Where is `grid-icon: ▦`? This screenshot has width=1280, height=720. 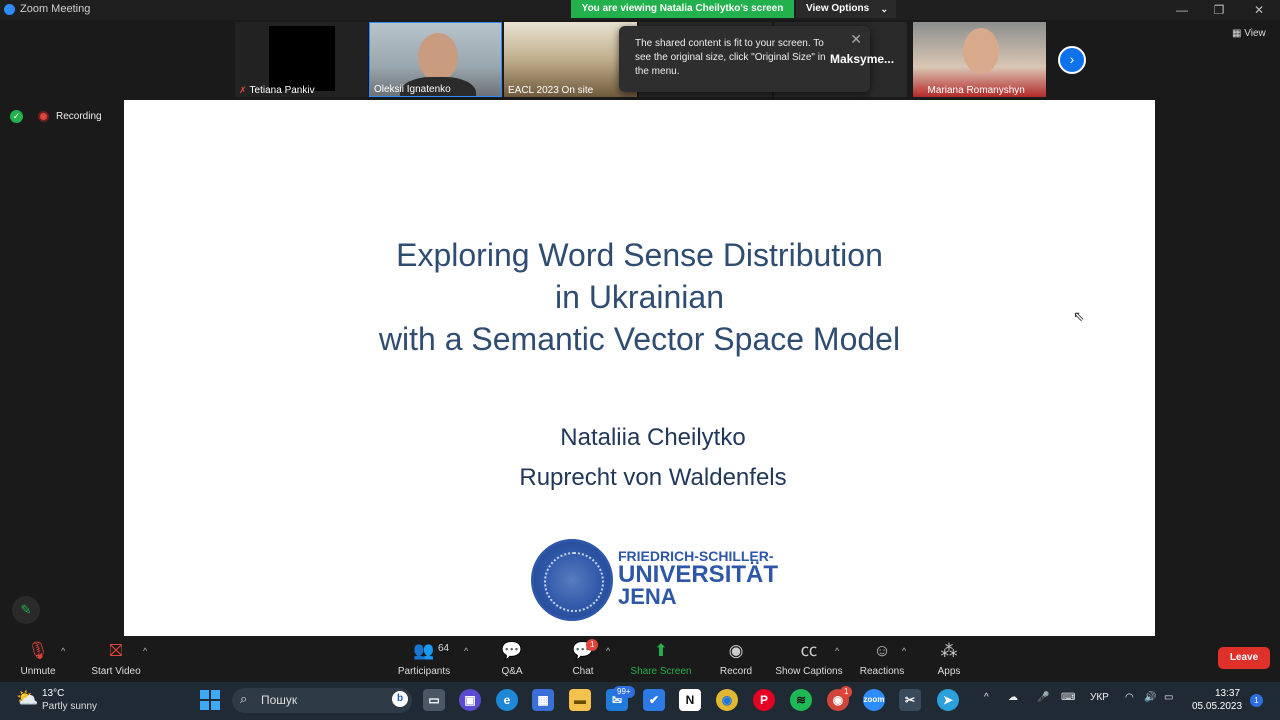 grid-icon: ▦ is located at coordinates (1238, 33).